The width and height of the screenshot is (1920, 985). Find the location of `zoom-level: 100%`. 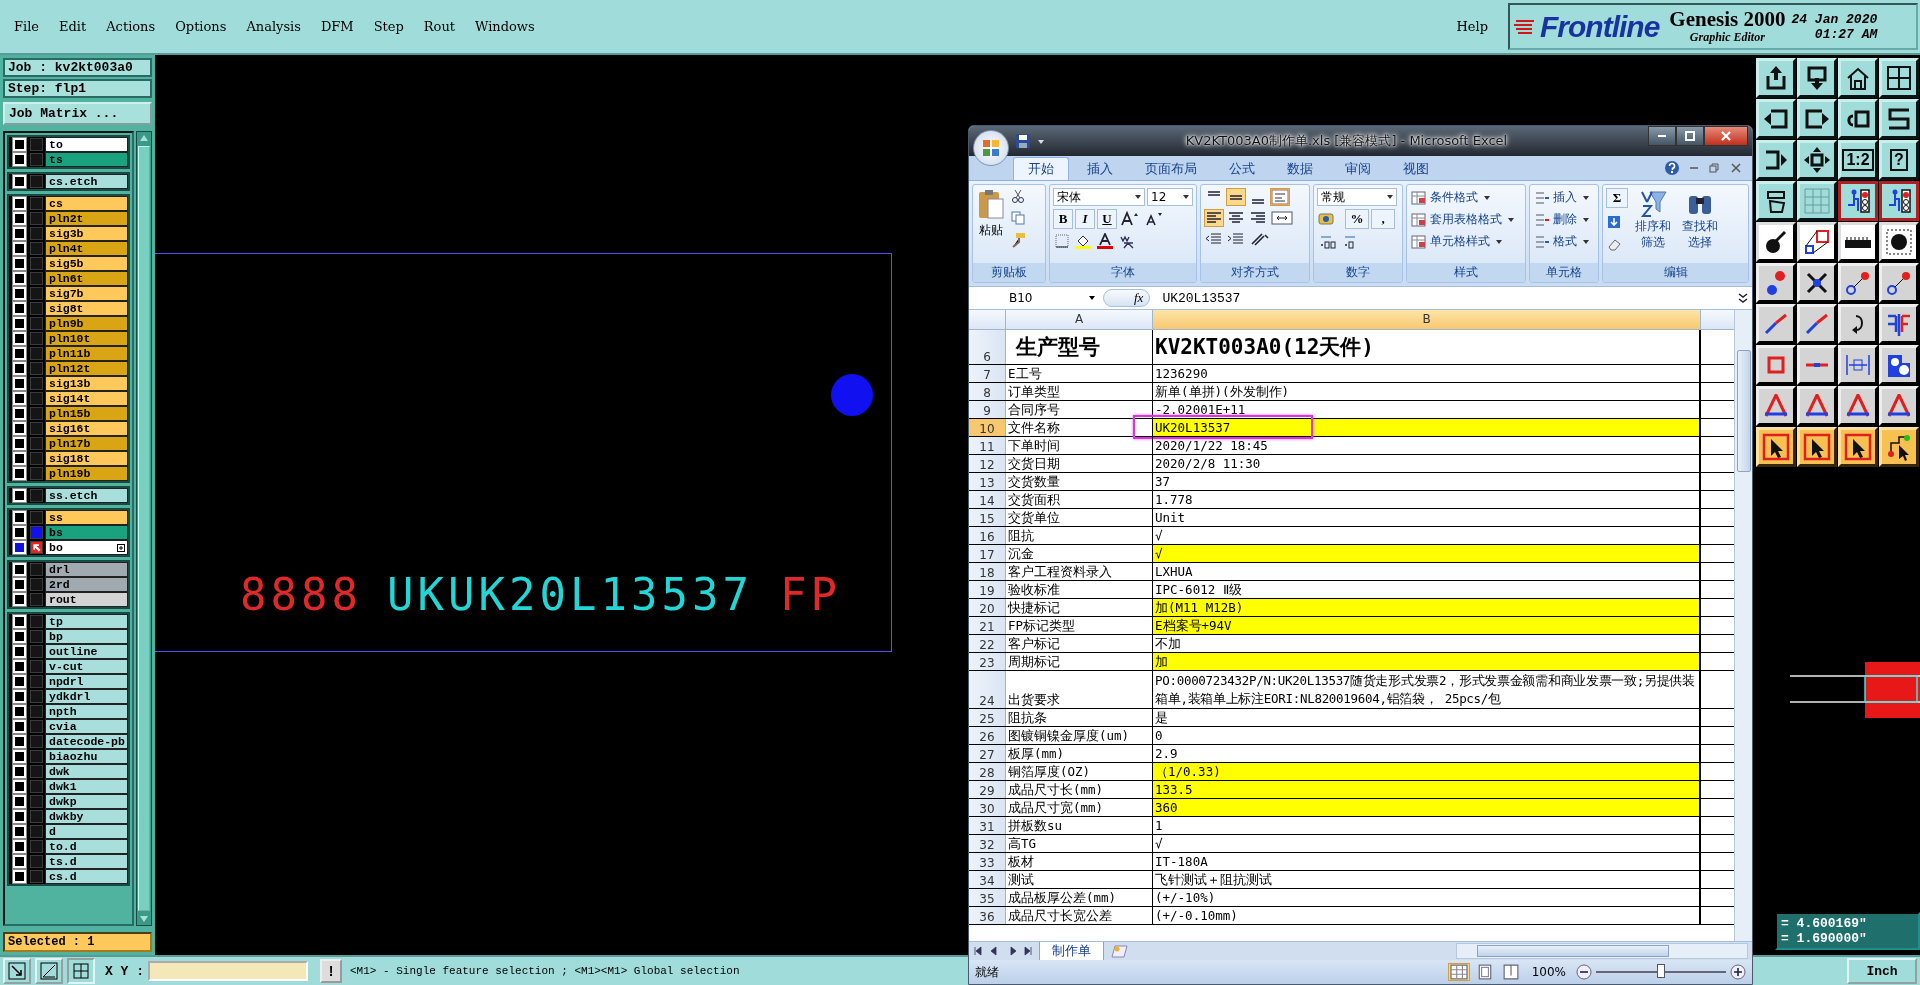

zoom-level: 100% is located at coordinates (1548, 972).